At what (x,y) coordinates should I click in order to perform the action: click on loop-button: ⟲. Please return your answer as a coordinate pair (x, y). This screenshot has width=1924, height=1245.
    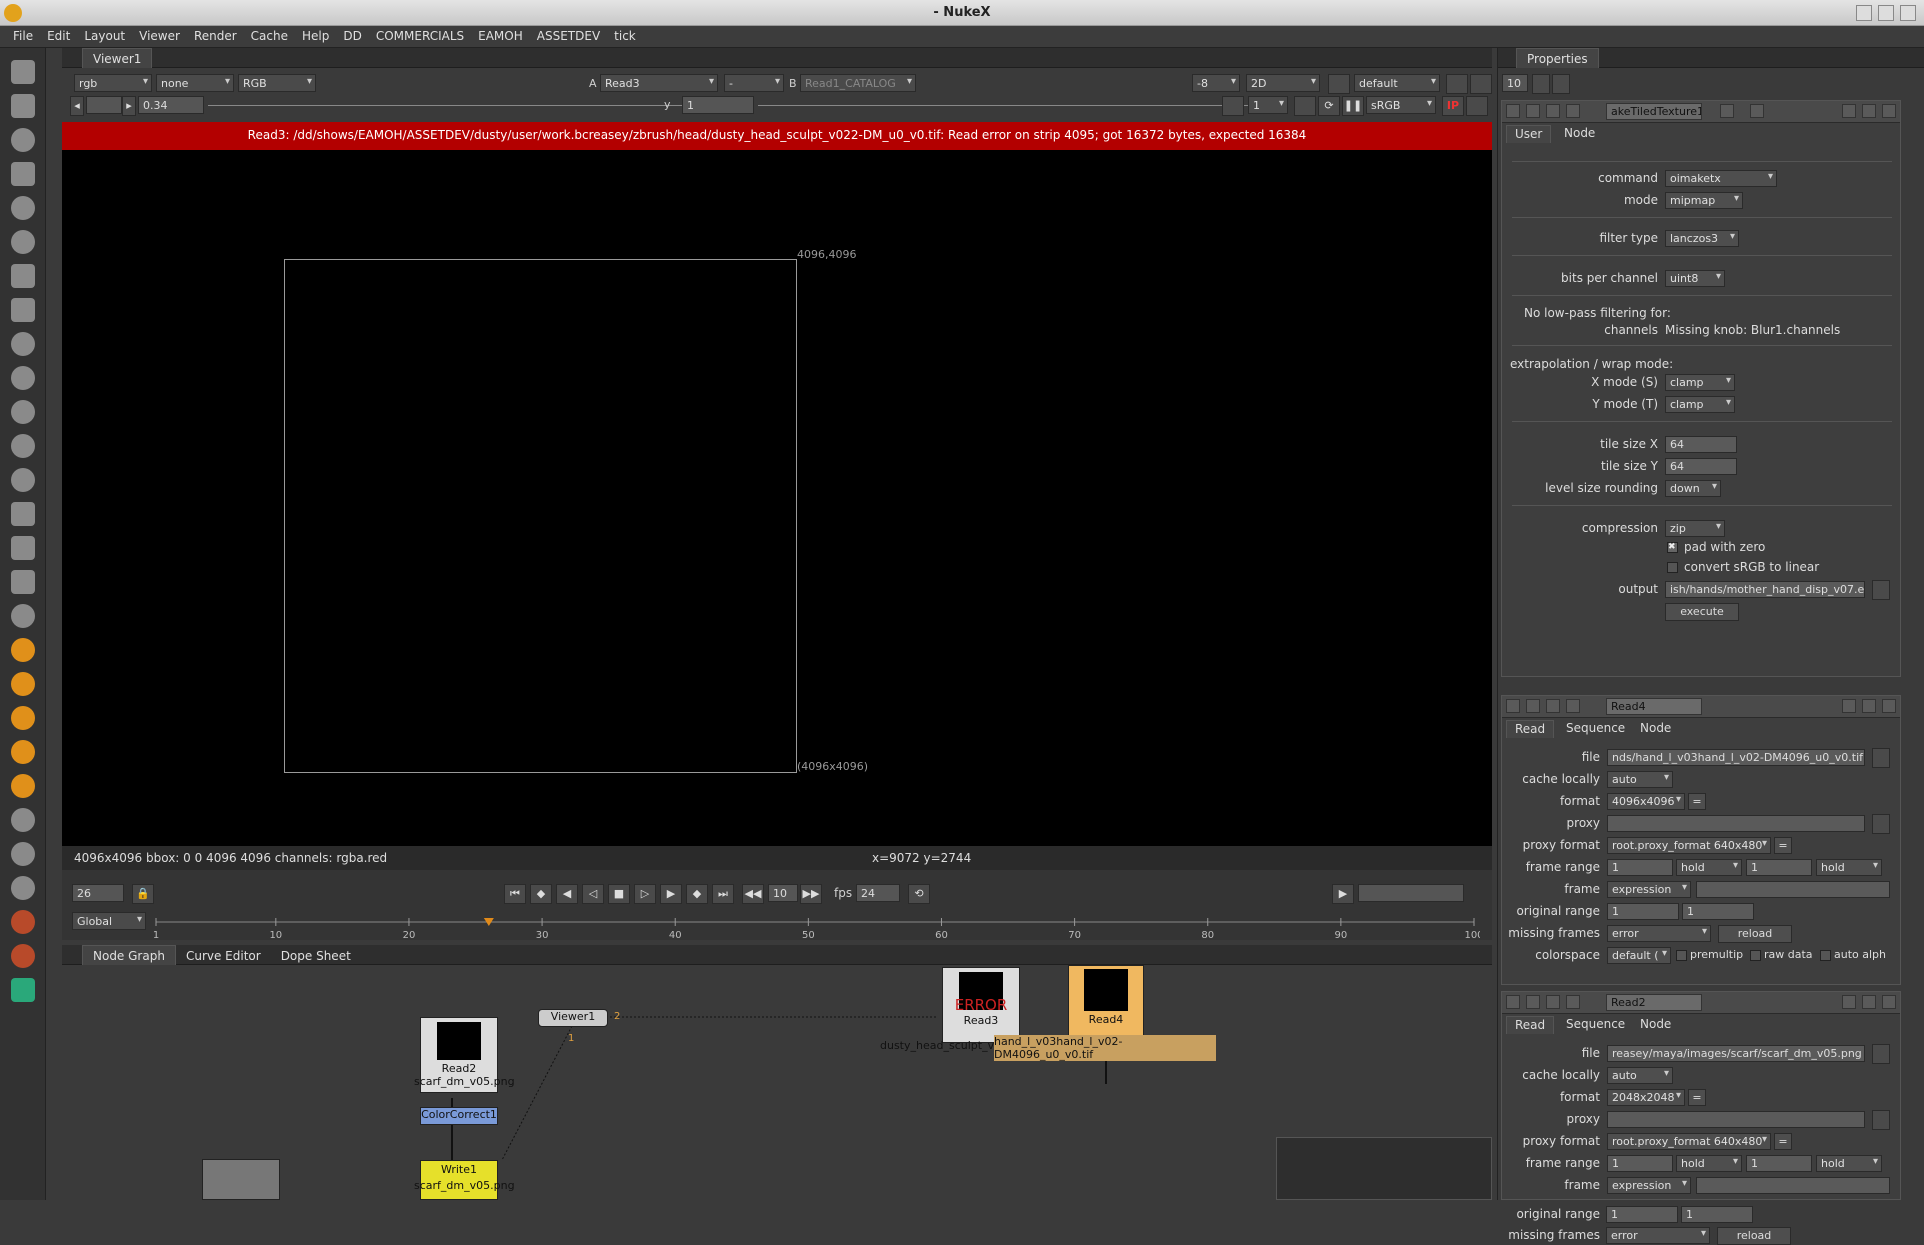
    Looking at the image, I should click on (919, 894).